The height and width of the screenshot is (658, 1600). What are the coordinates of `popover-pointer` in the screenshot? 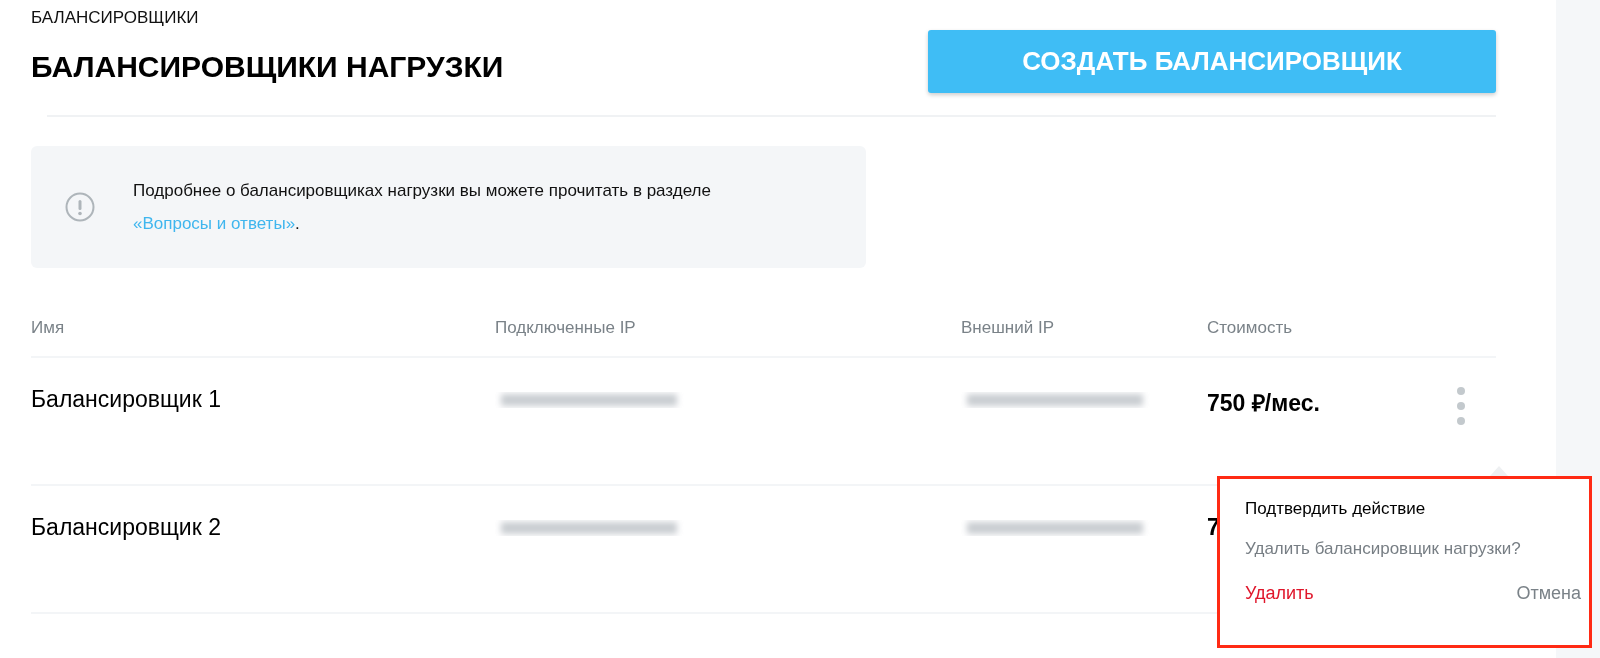 It's located at (1499, 471).